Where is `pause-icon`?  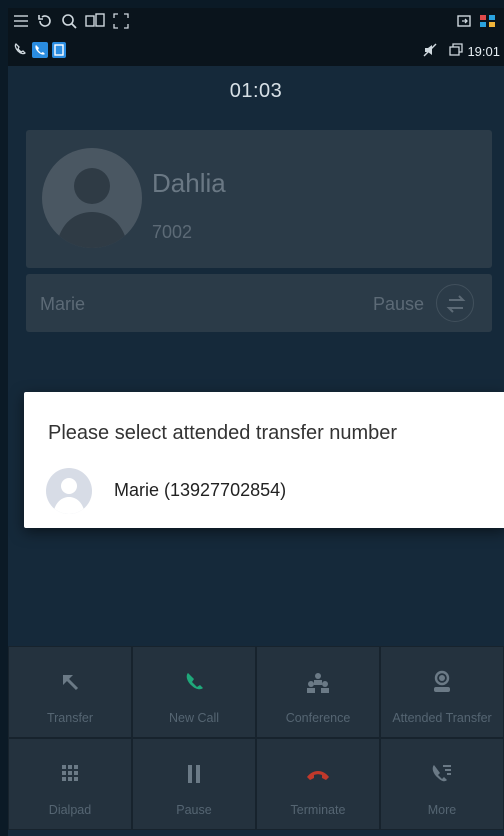
pause-icon is located at coordinates (194, 774).